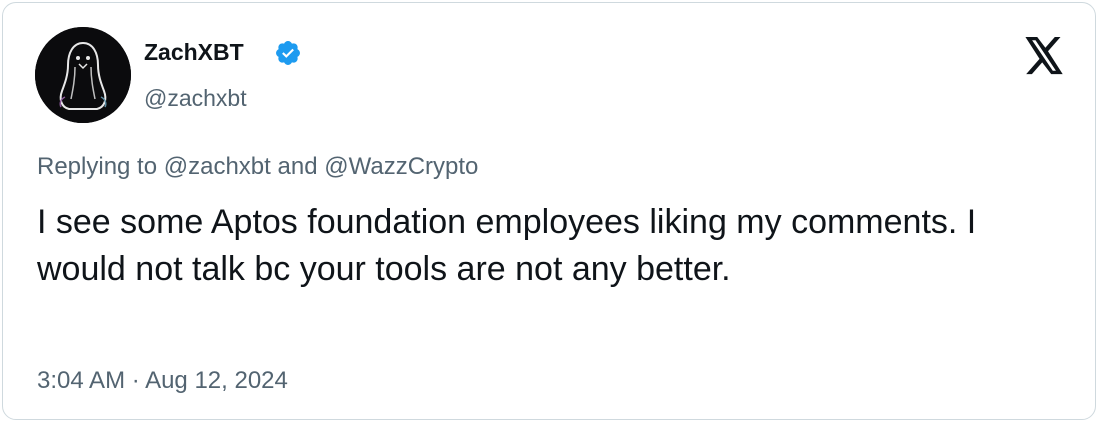 The image size is (1100, 424). Describe the element at coordinates (217, 166) in the screenshot. I see `mention-link-zachxbt: @zachxbt` at that location.